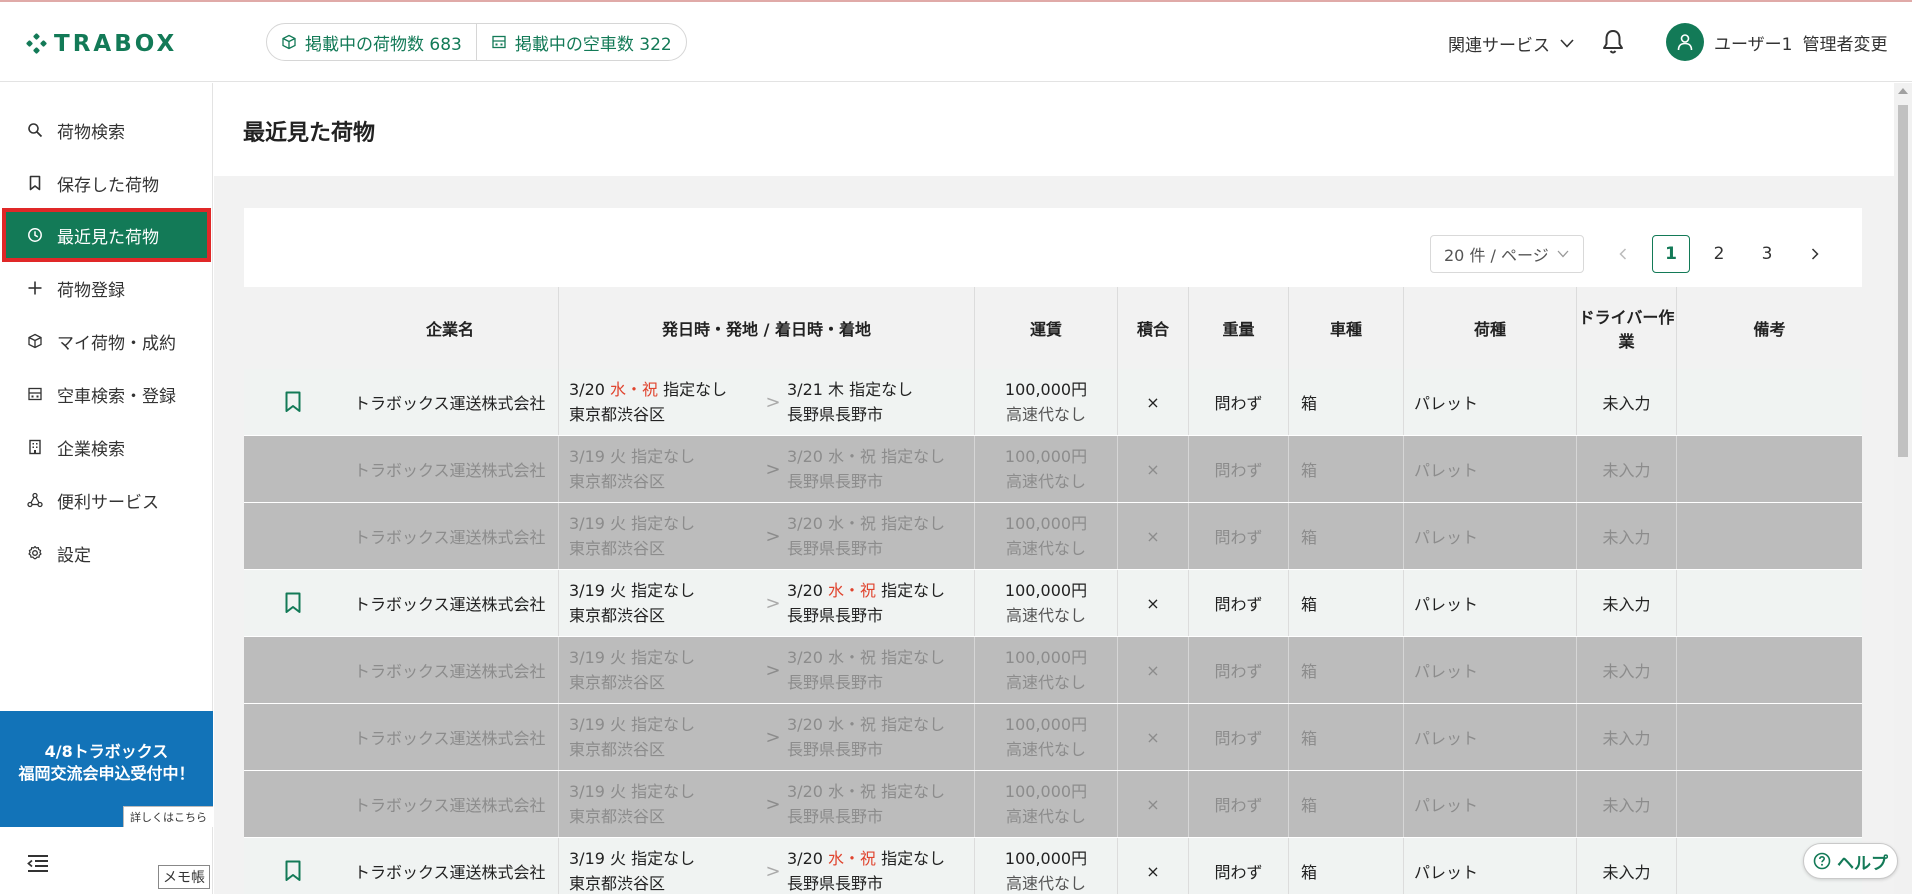 The image size is (1912, 894). Describe the element at coordinates (1769, 670) in the screenshot. I see `notes-cell` at that location.